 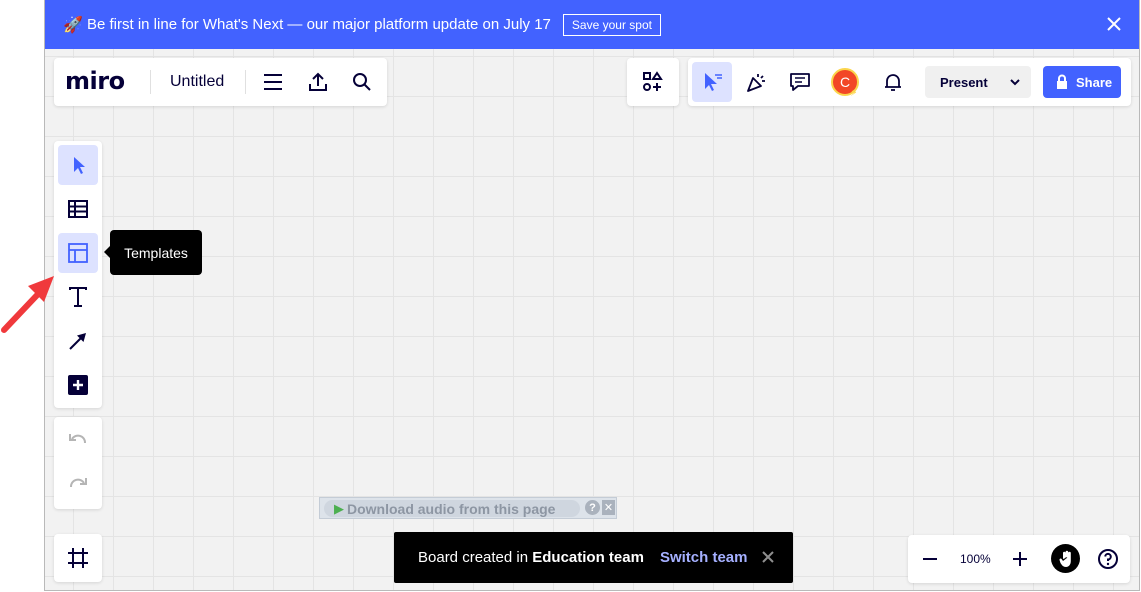 I want to click on templates-tooltip: Templates, so click(x=153, y=252).